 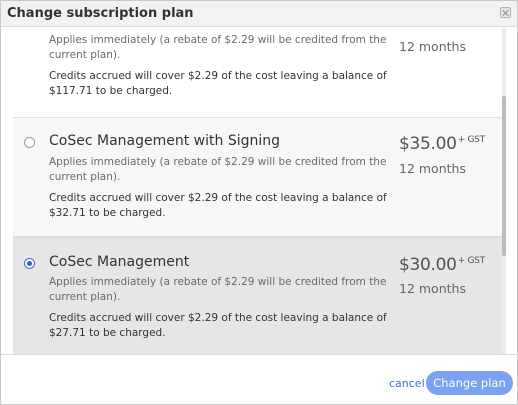 I want to click on plan-name: CoSec Management with Signing, so click(x=164, y=141).